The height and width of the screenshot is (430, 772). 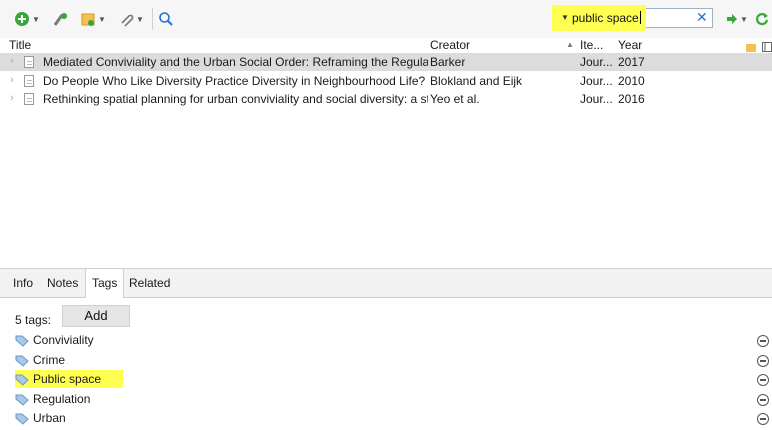 What do you see at coordinates (631, 99) in the screenshot?
I see `item-year: 2016` at bounding box center [631, 99].